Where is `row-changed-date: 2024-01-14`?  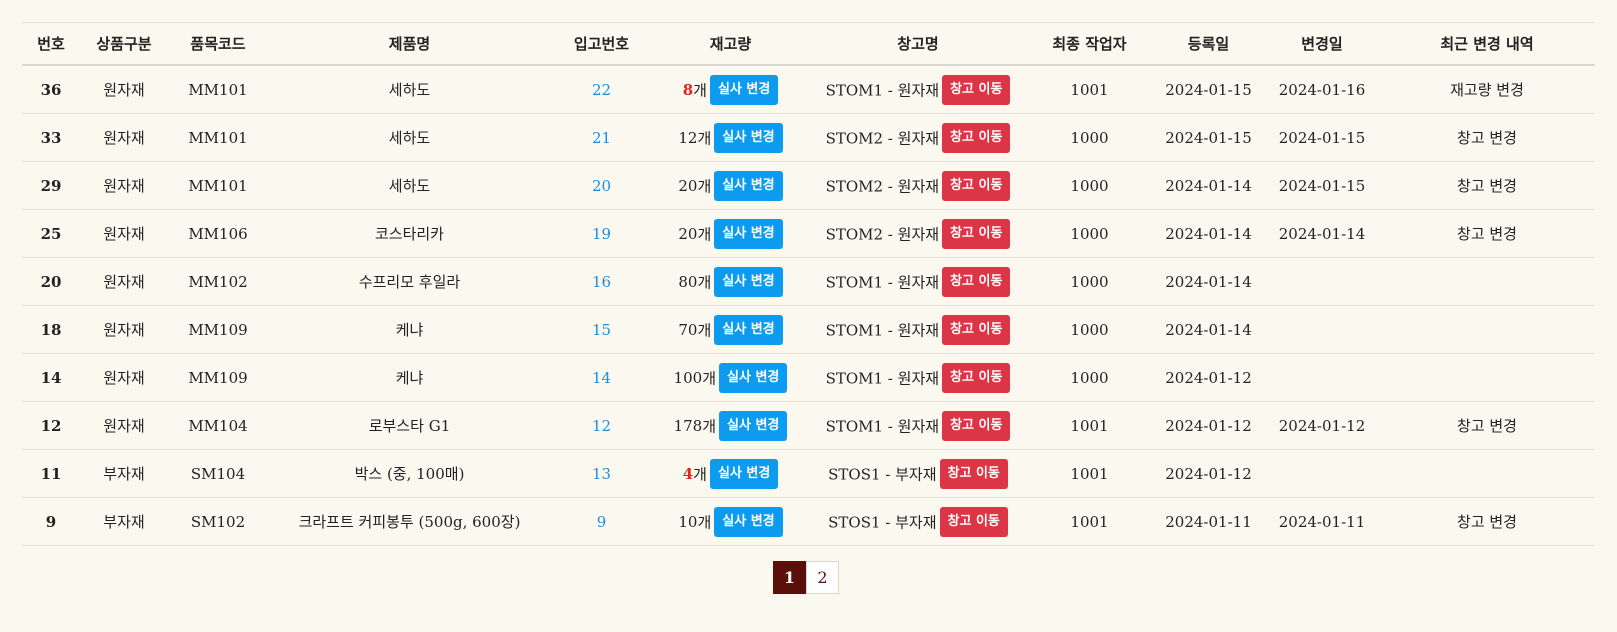 row-changed-date: 2024-01-14 is located at coordinates (1322, 233).